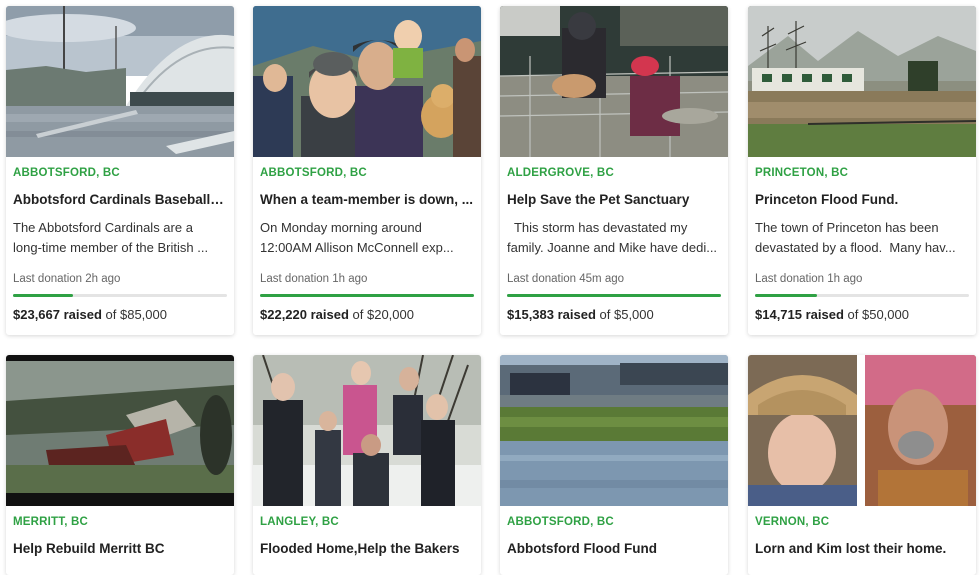  Describe the element at coordinates (120, 430) in the screenshot. I see `fundraiser-image-collapsed-house` at that location.